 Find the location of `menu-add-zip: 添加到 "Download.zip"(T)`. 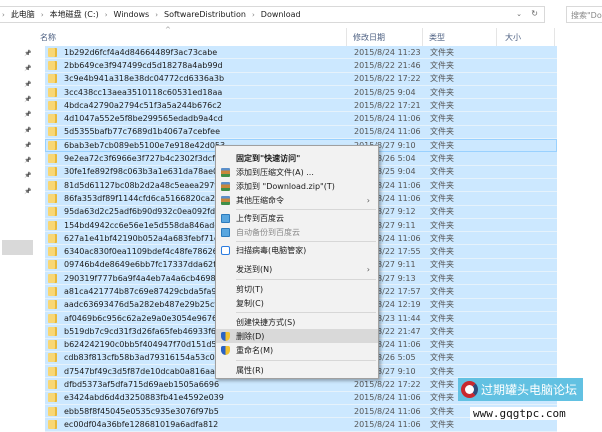

menu-add-zip: 添加到 "Download.zip"(T) is located at coordinates (297, 186).